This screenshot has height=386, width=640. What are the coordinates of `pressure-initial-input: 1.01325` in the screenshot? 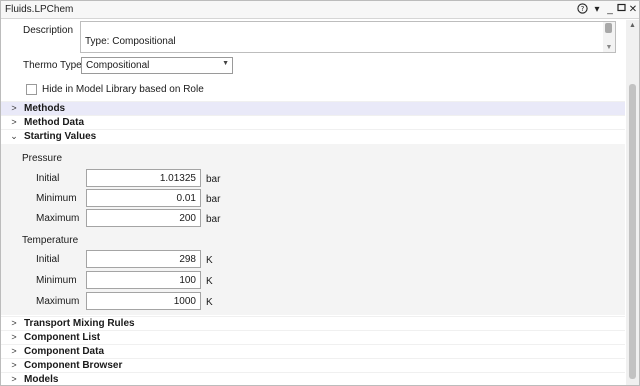 It's located at (143, 178).